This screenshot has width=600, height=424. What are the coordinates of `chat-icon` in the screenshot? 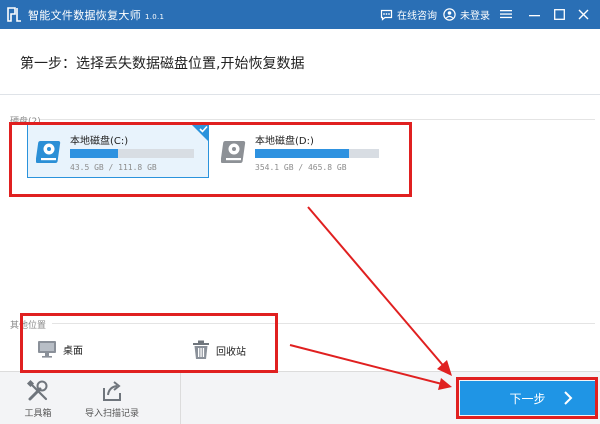 It's located at (386, 15).